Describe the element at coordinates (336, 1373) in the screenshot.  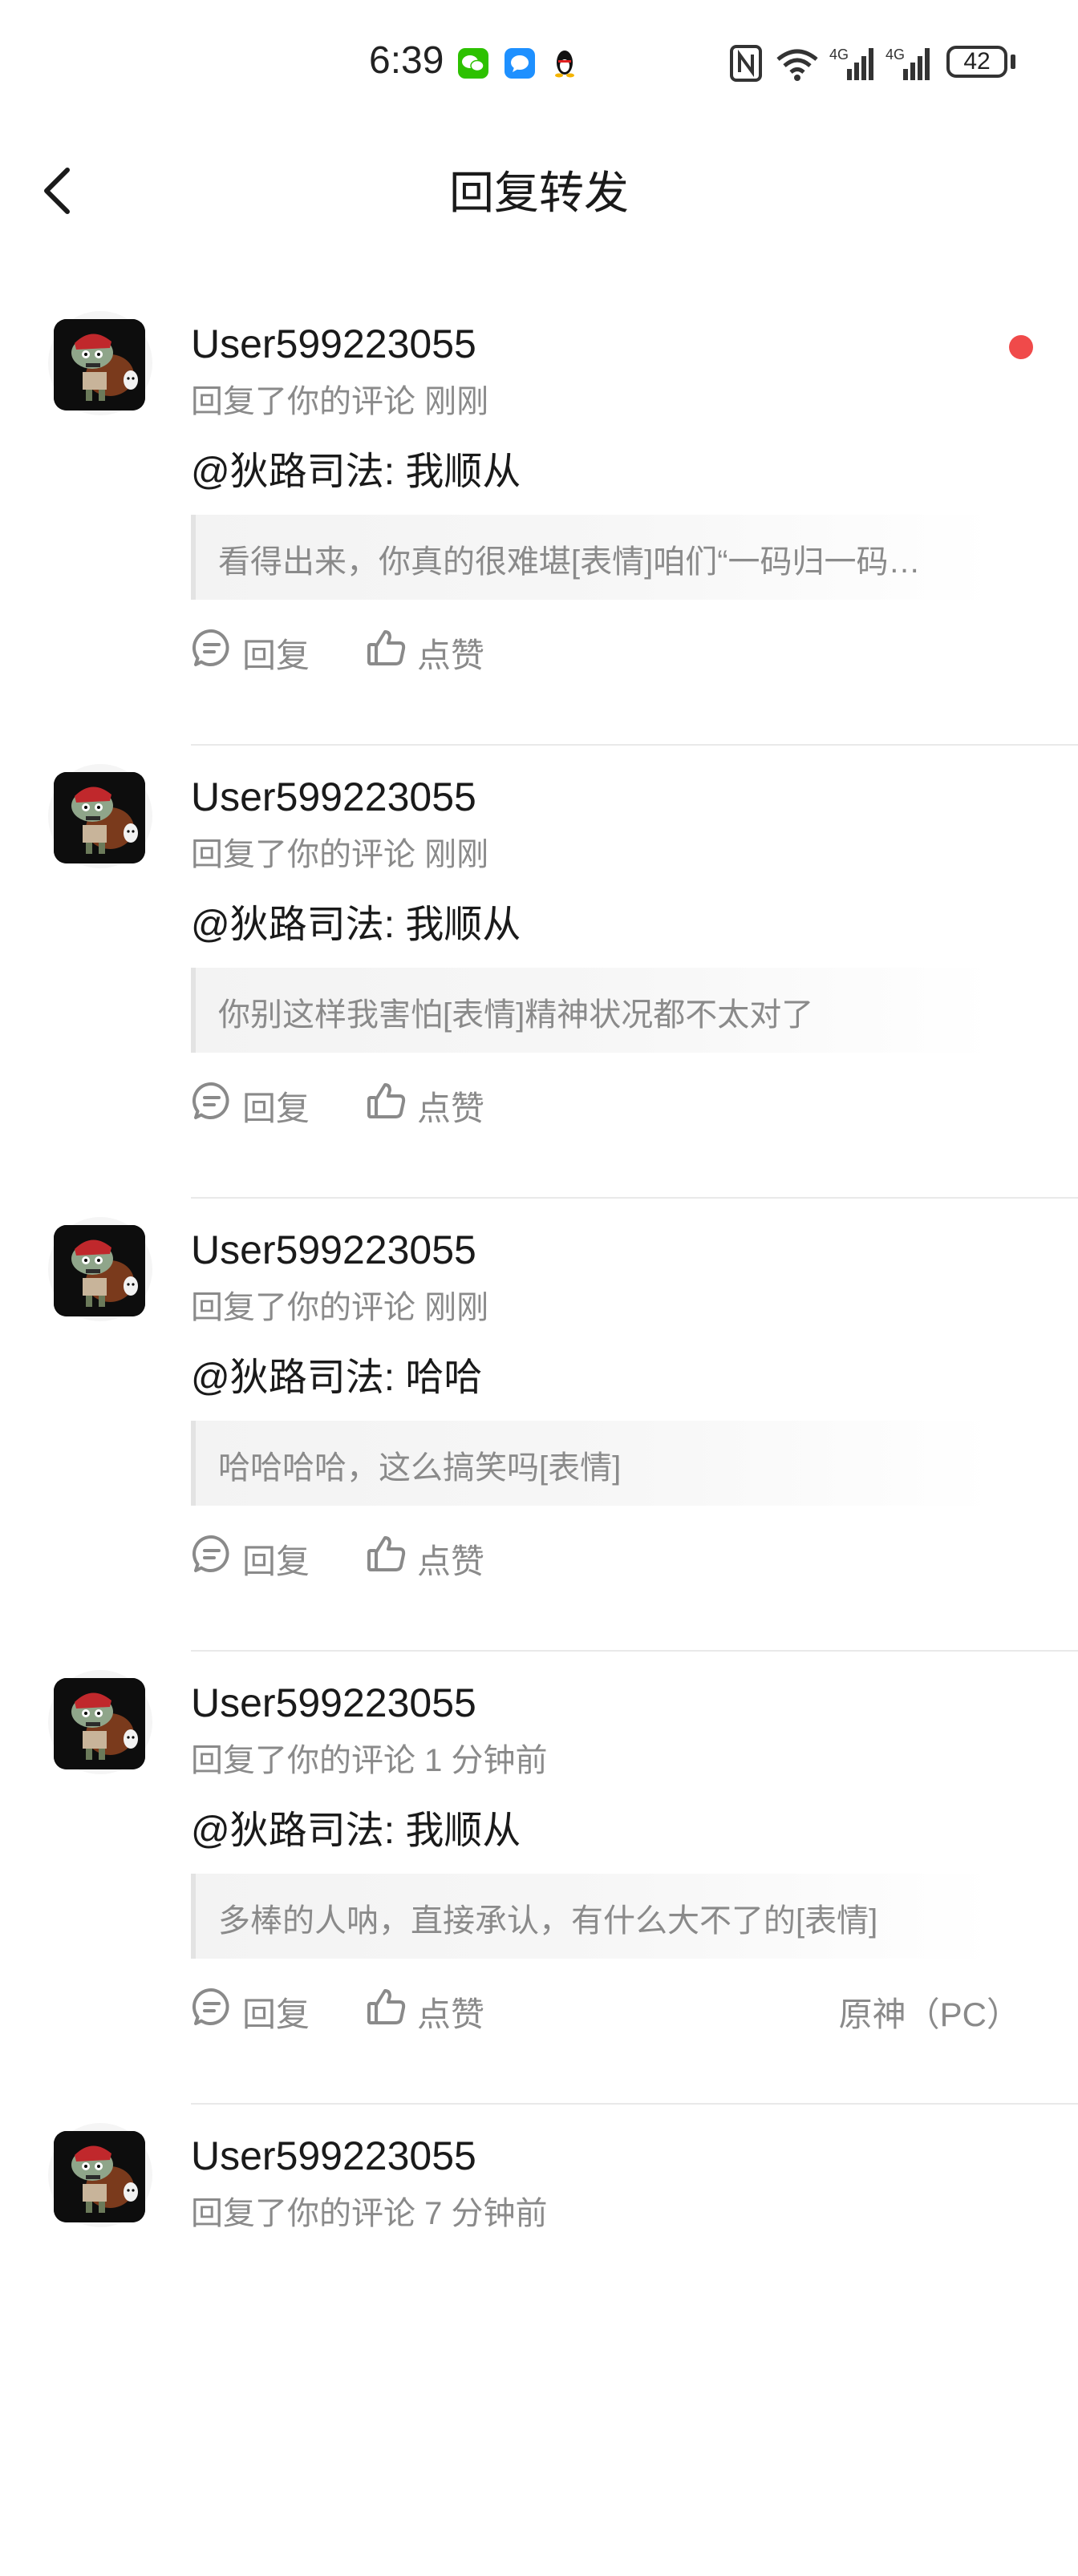
I see `reply-text: @狄路司法: 哈哈` at that location.